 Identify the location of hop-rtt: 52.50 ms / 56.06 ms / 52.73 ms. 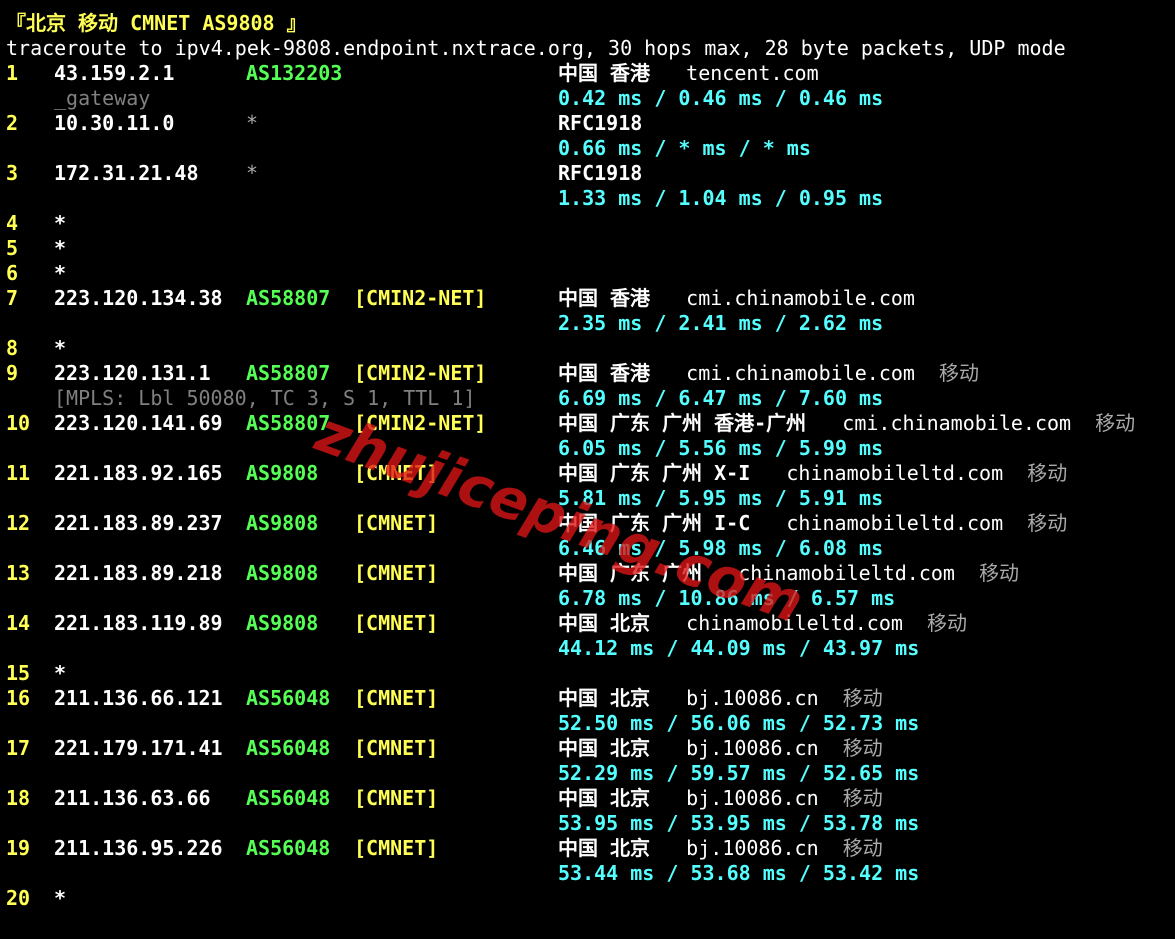
(739, 723).